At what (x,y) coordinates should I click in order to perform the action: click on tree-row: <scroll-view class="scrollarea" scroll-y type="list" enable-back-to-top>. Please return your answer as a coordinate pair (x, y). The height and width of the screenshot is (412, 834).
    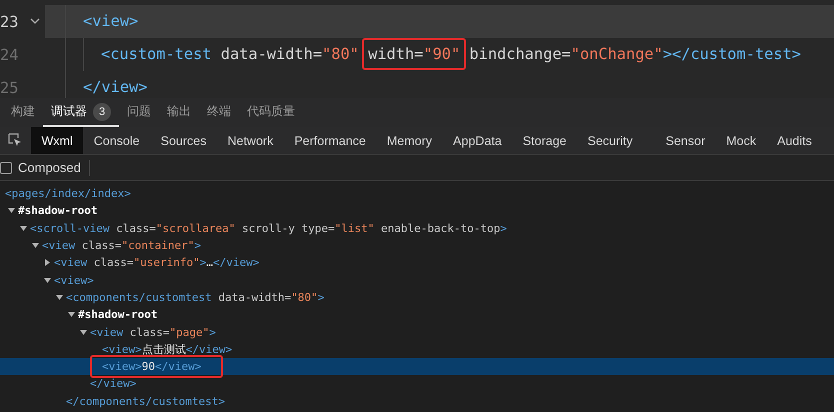
    Looking at the image, I should click on (417, 228).